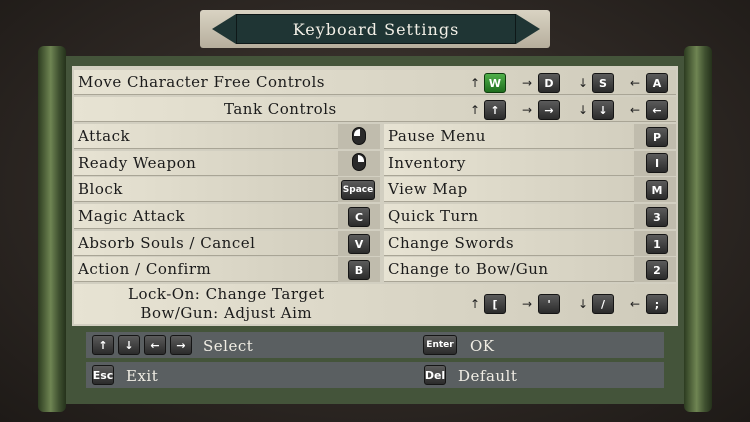  I want to click on scroll-rod-left, so click(52, 229).